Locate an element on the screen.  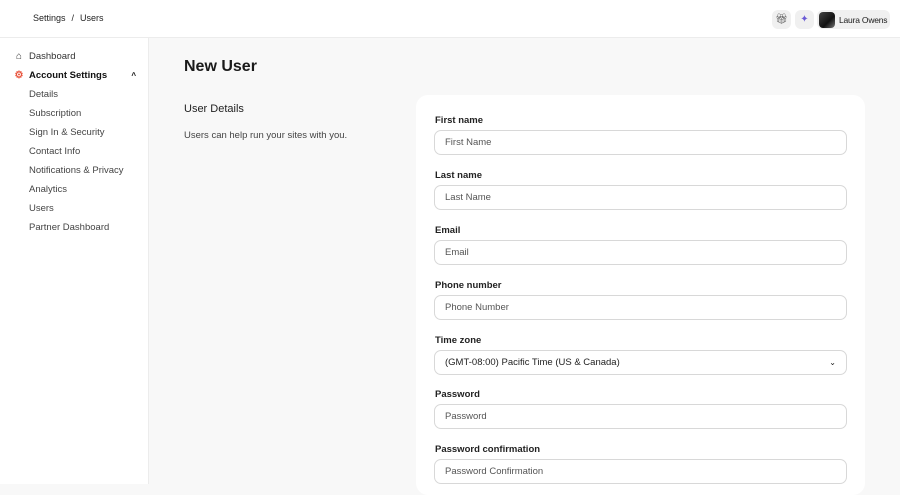
time-zone-label: Time zone is located at coordinates (458, 340).